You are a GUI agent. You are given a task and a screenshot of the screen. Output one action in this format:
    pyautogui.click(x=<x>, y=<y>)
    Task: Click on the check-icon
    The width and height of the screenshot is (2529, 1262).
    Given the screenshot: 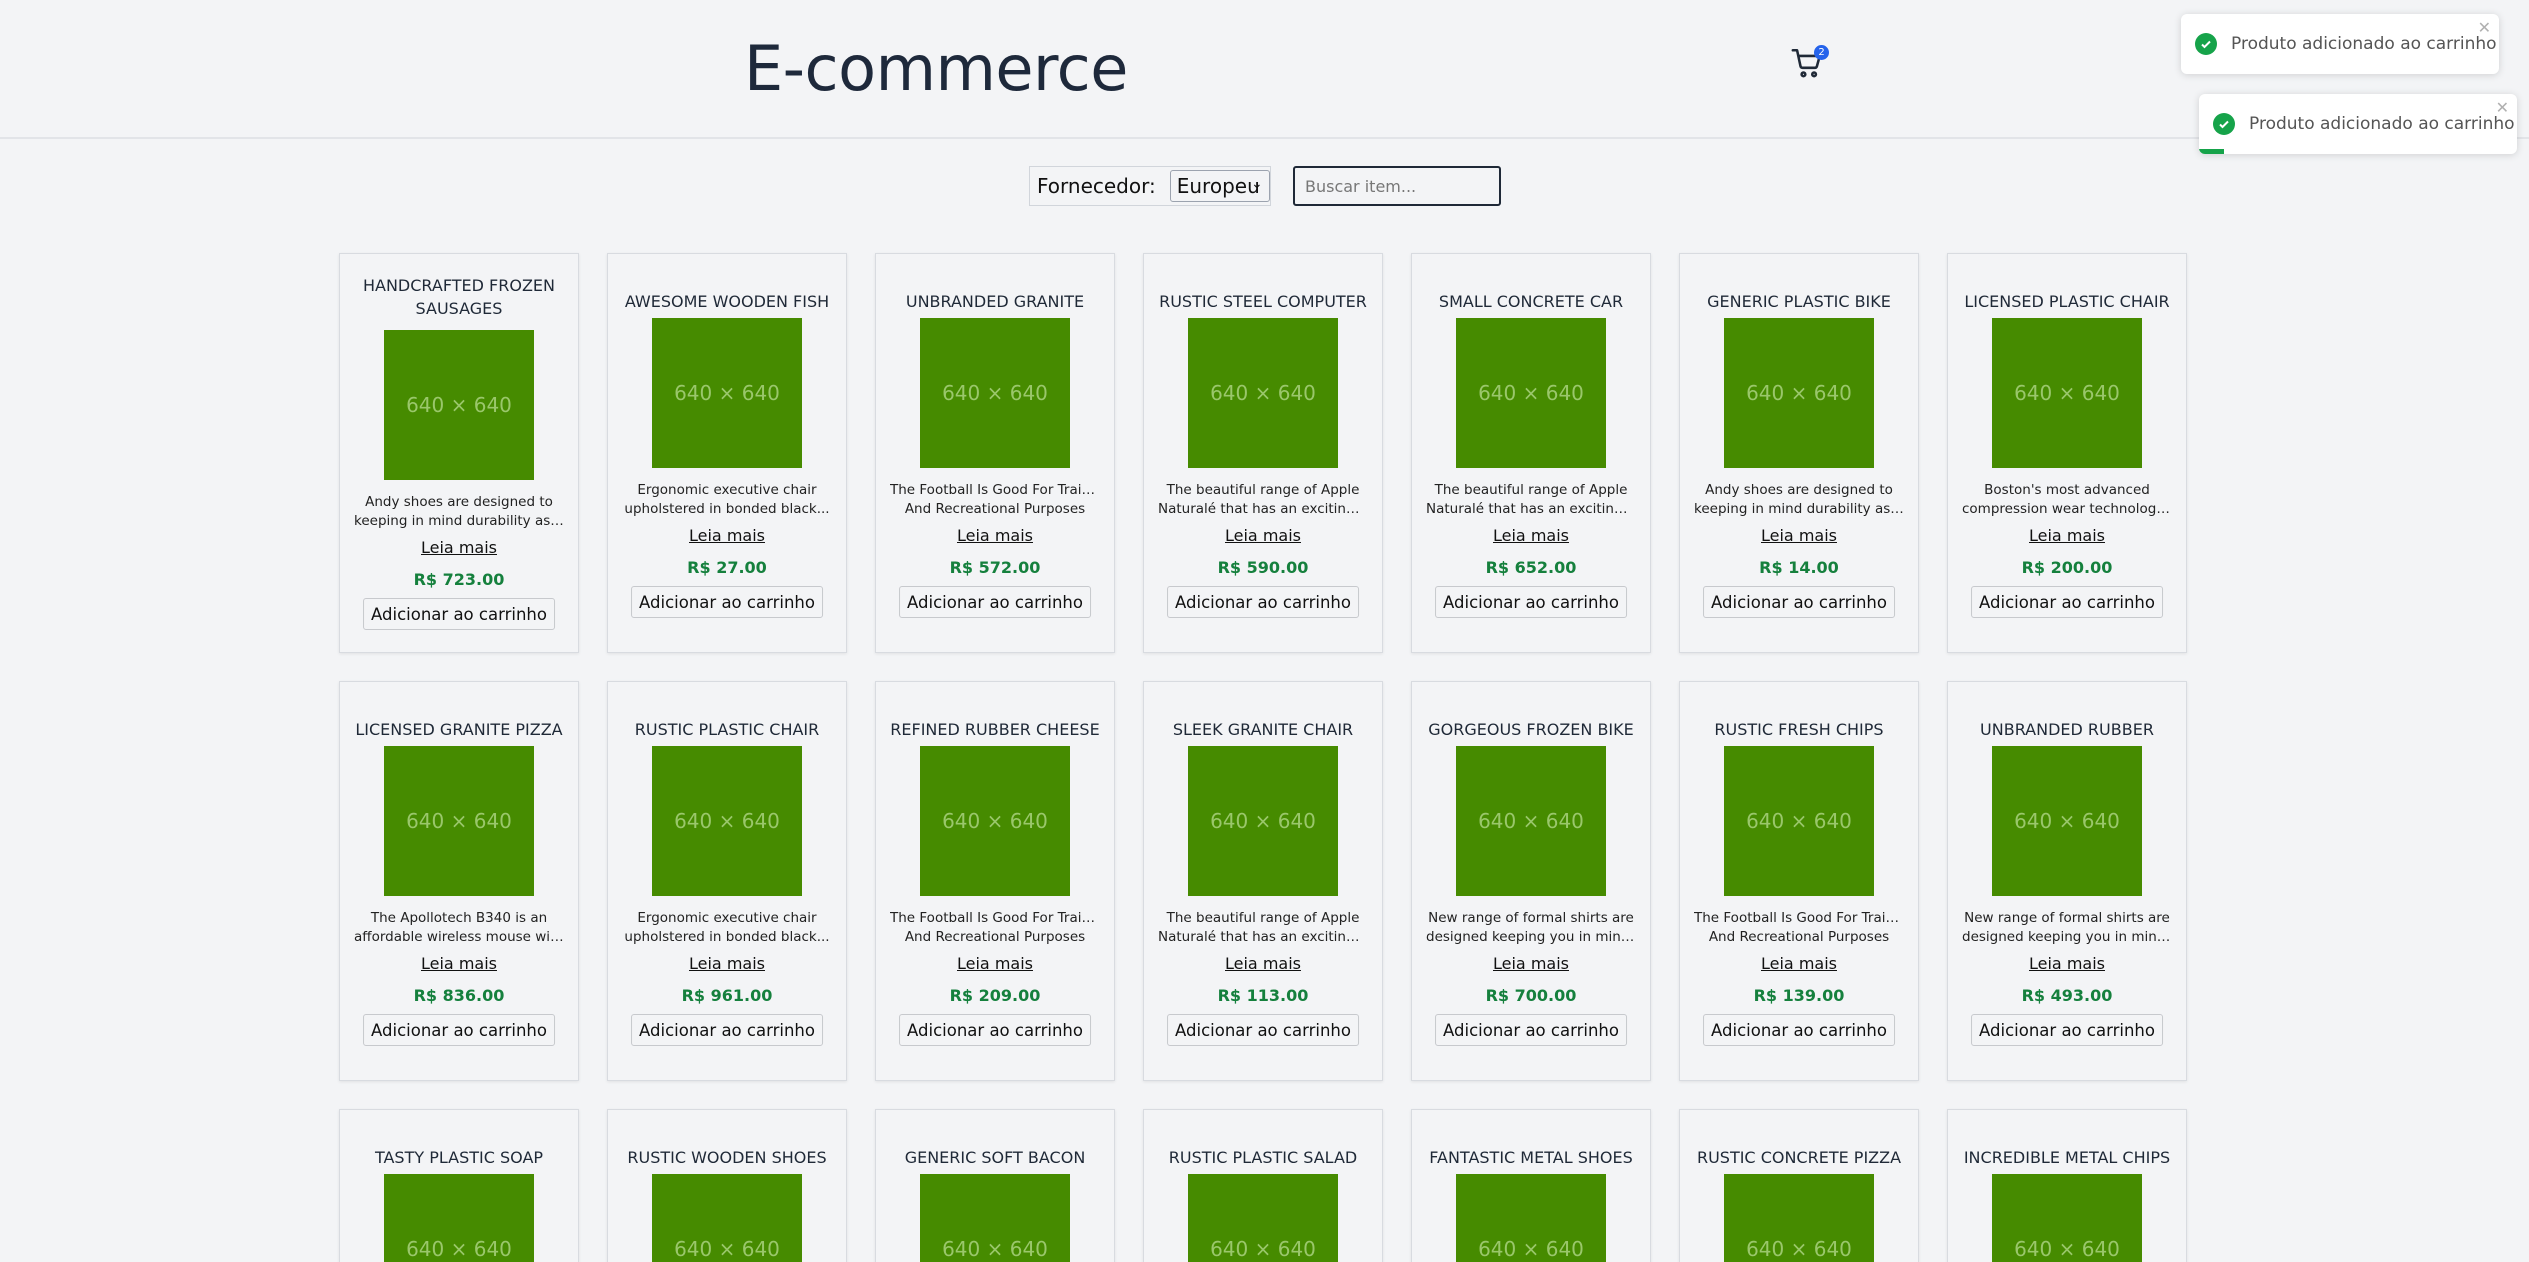 What is the action you would take?
    pyautogui.click(x=2224, y=124)
    